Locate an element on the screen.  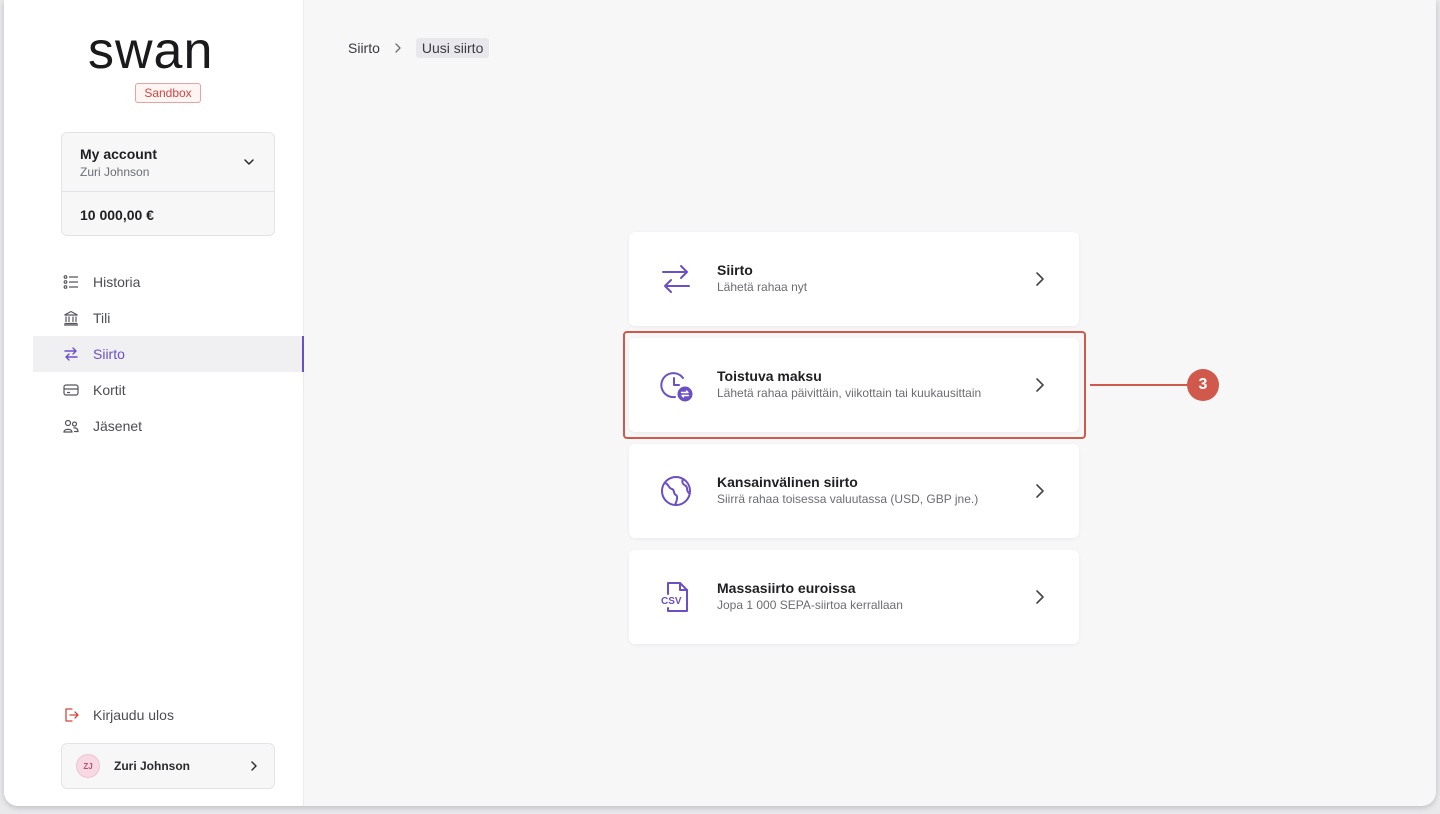
callout-line is located at coordinates (1139, 385).